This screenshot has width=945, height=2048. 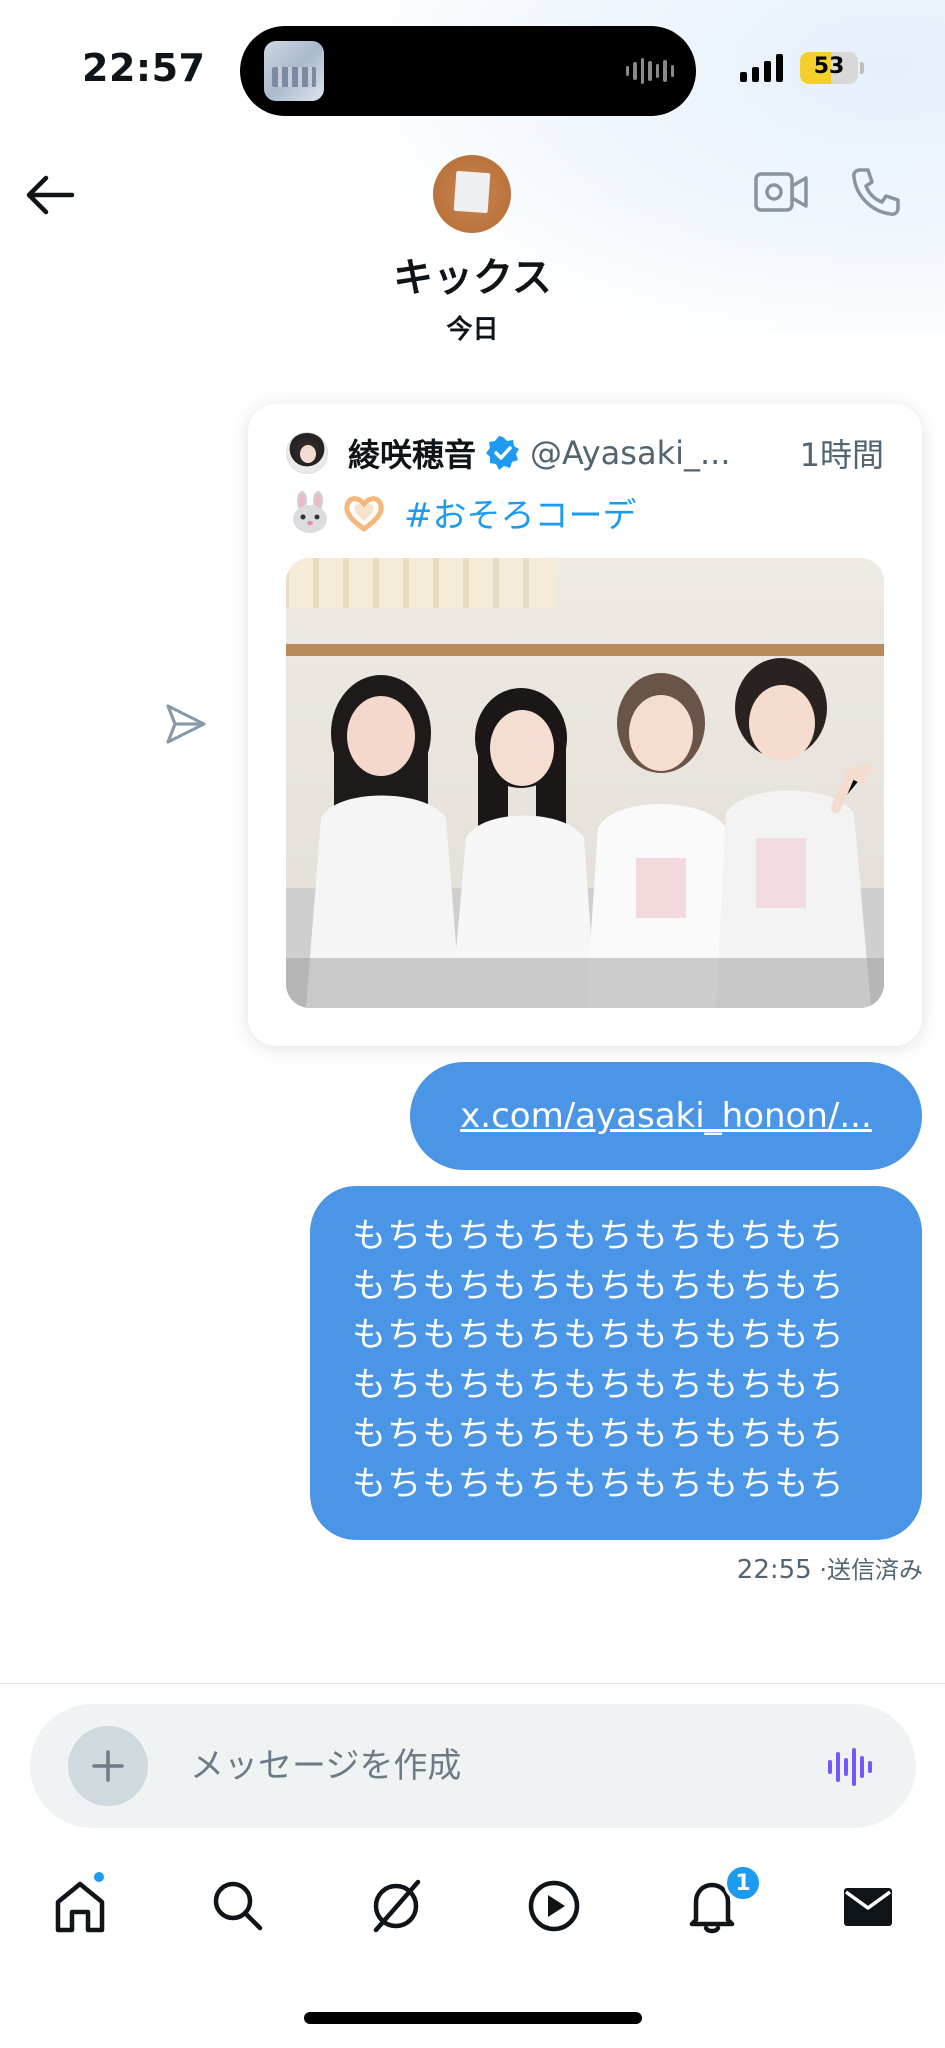 What do you see at coordinates (862, 68) in the screenshot?
I see `battery-tip` at bounding box center [862, 68].